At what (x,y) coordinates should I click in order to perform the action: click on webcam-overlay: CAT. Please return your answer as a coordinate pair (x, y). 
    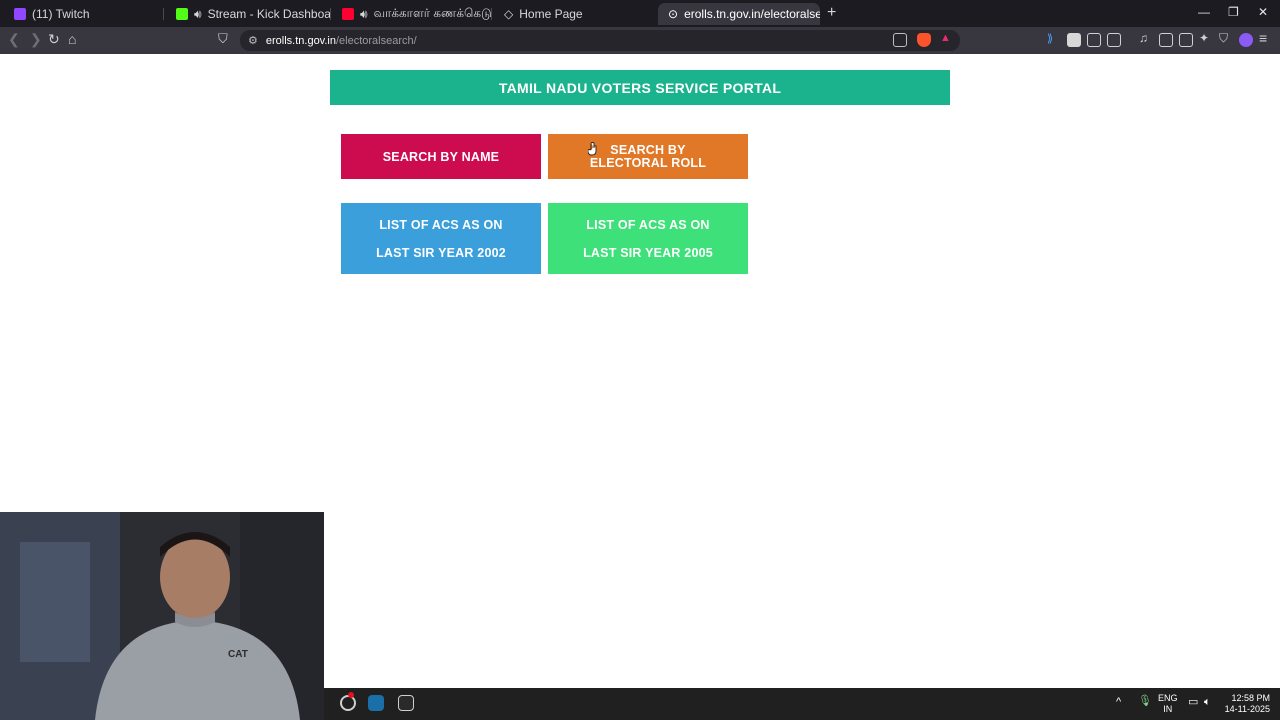
    Looking at the image, I should click on (162, 616).